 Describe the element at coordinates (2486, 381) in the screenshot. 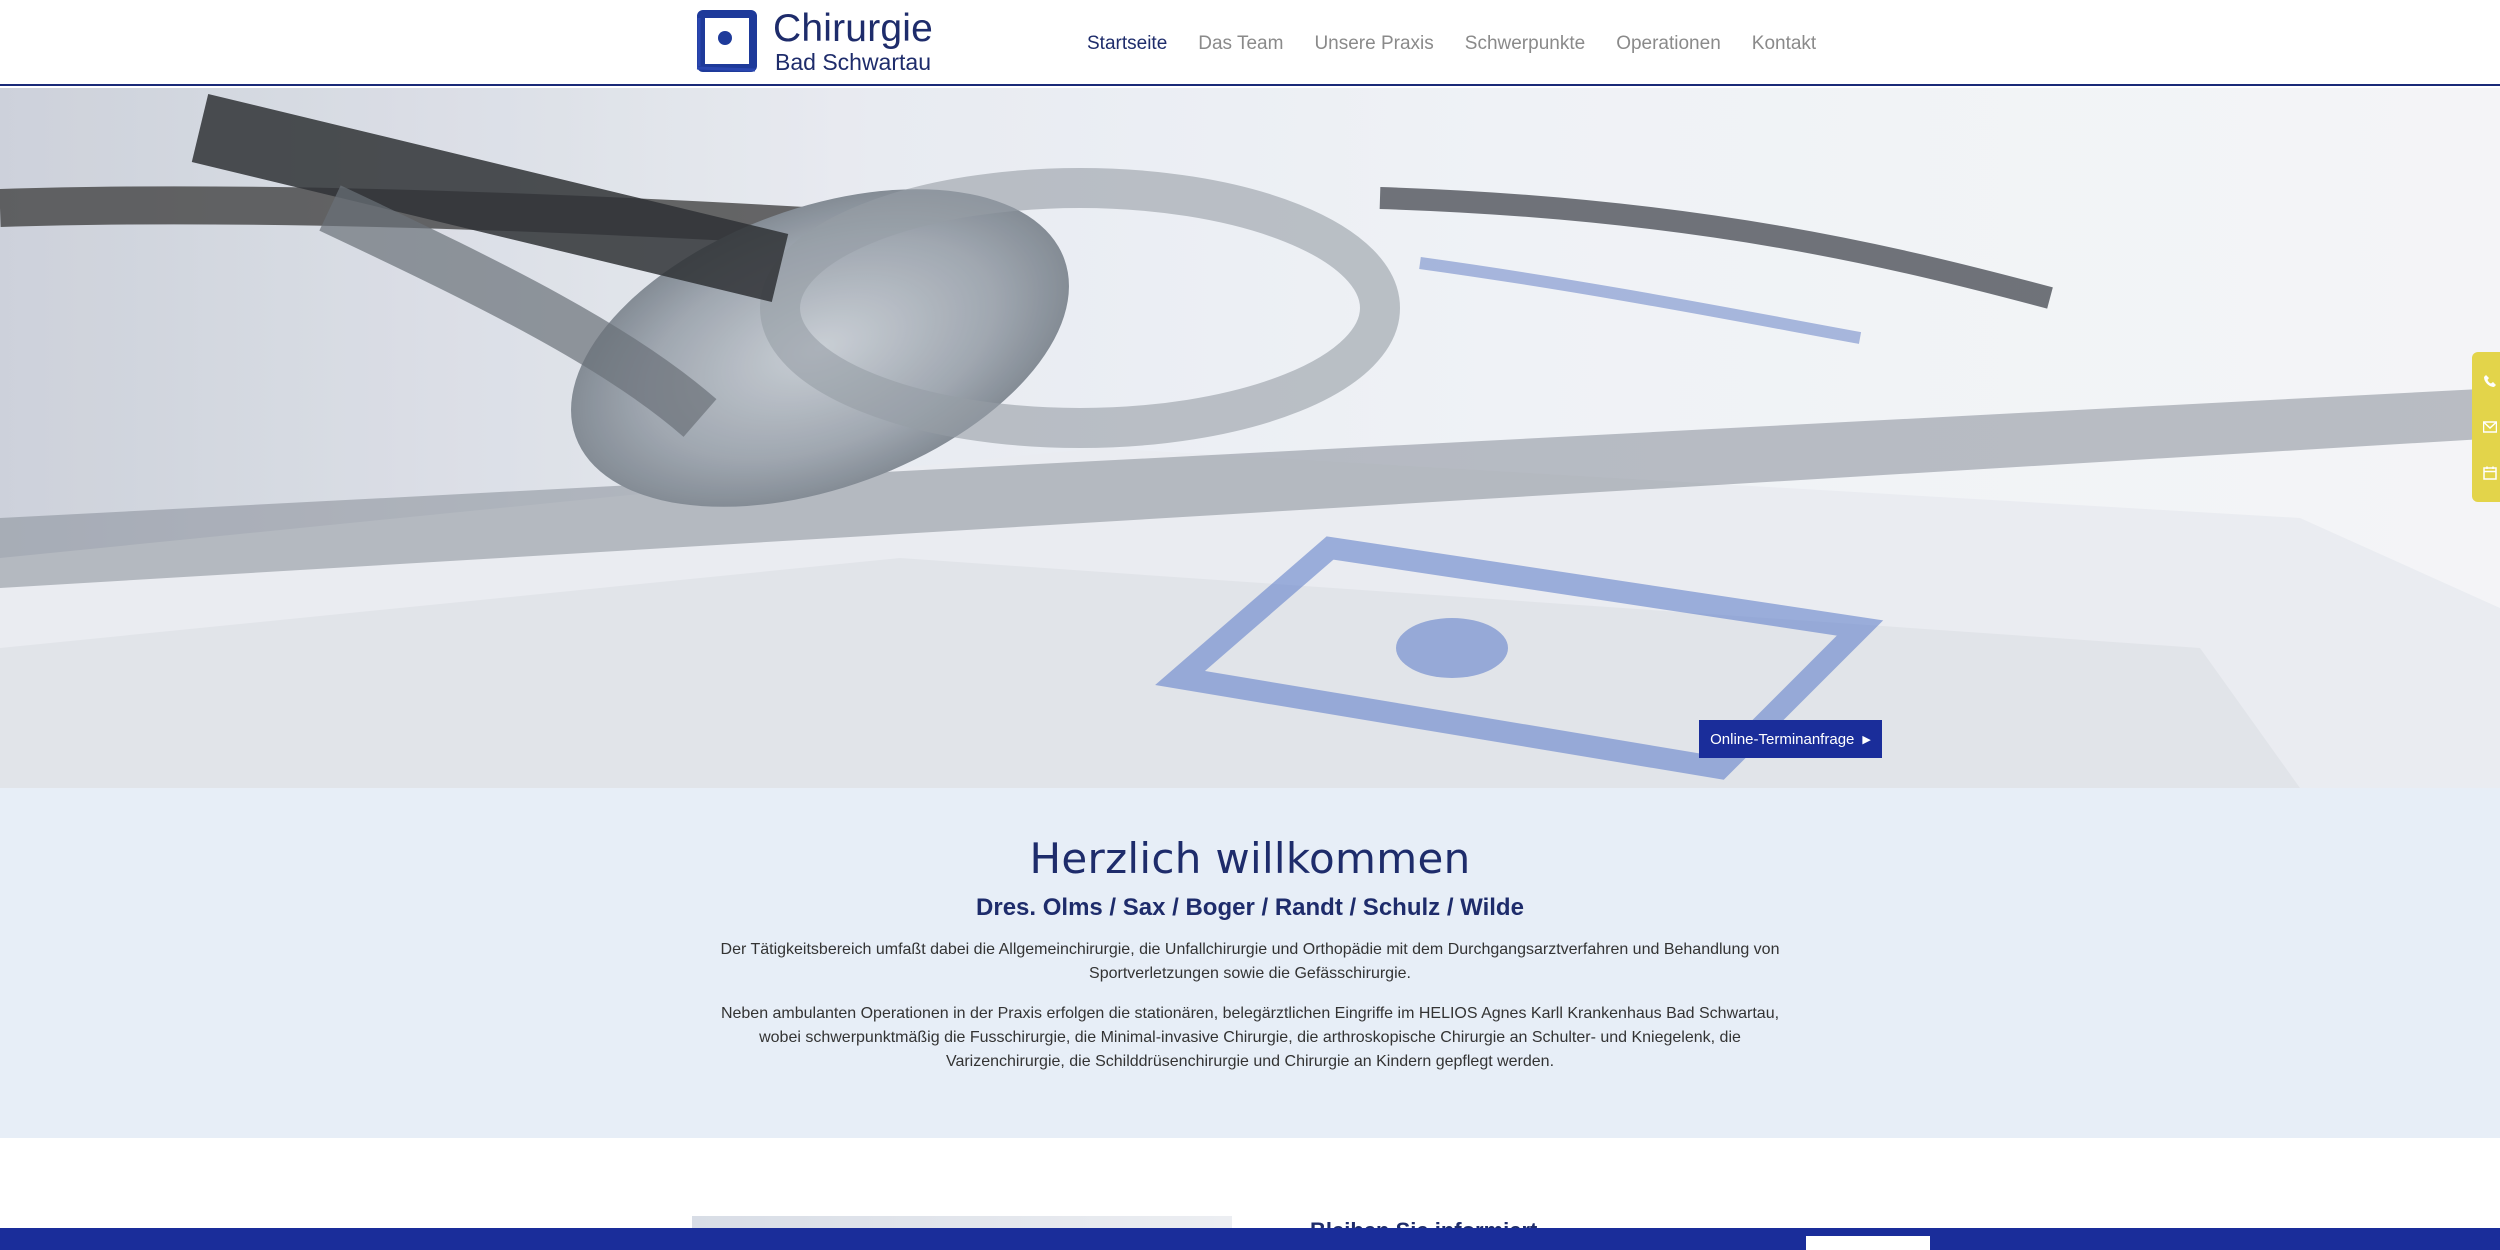

I see `phone-icon` at that location.